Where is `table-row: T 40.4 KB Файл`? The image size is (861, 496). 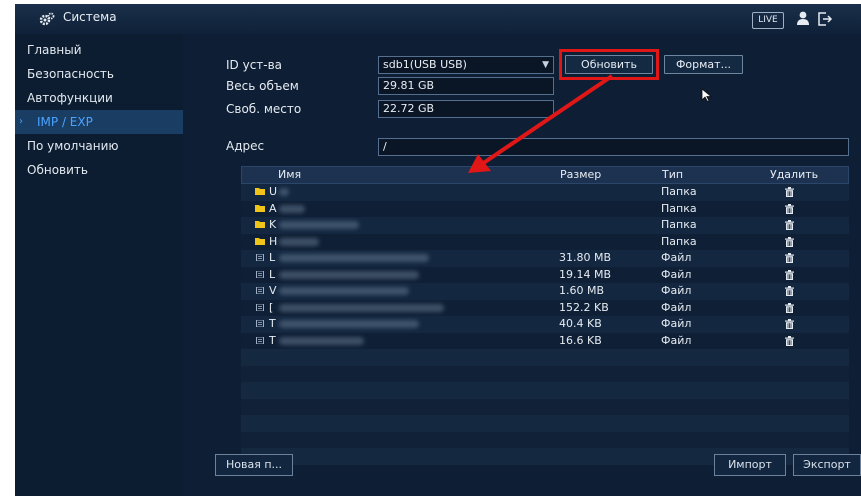 table-row: T 40.4 KB Файл is located at coordinates (545, 324).